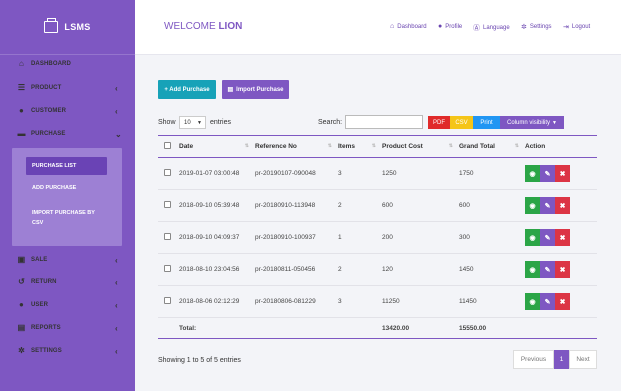 The height and width of the screenshot is (391, 621). What do you see at coordinates (439, 122) in the screenshot?
I see `pdf-export-button: PDF` at bounding box center [439, 122].